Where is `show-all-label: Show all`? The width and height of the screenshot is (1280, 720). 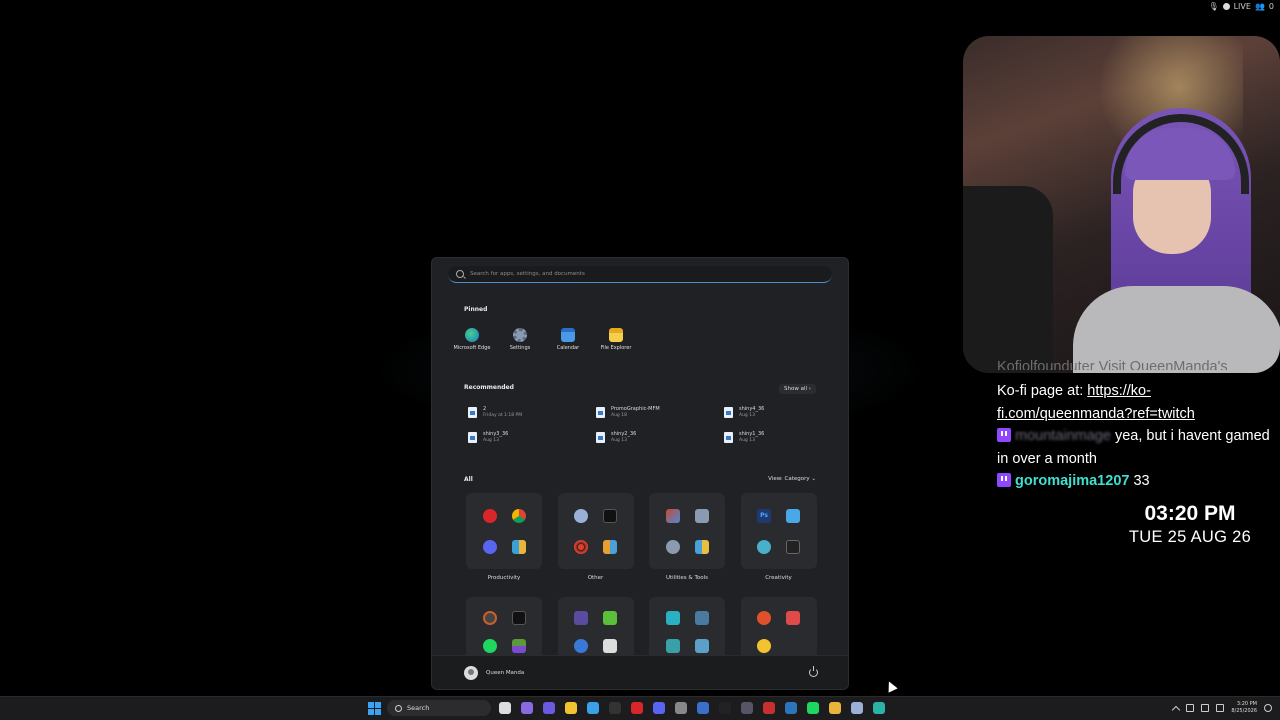 show-all-label: Show all is located at coordinates (796, 389).